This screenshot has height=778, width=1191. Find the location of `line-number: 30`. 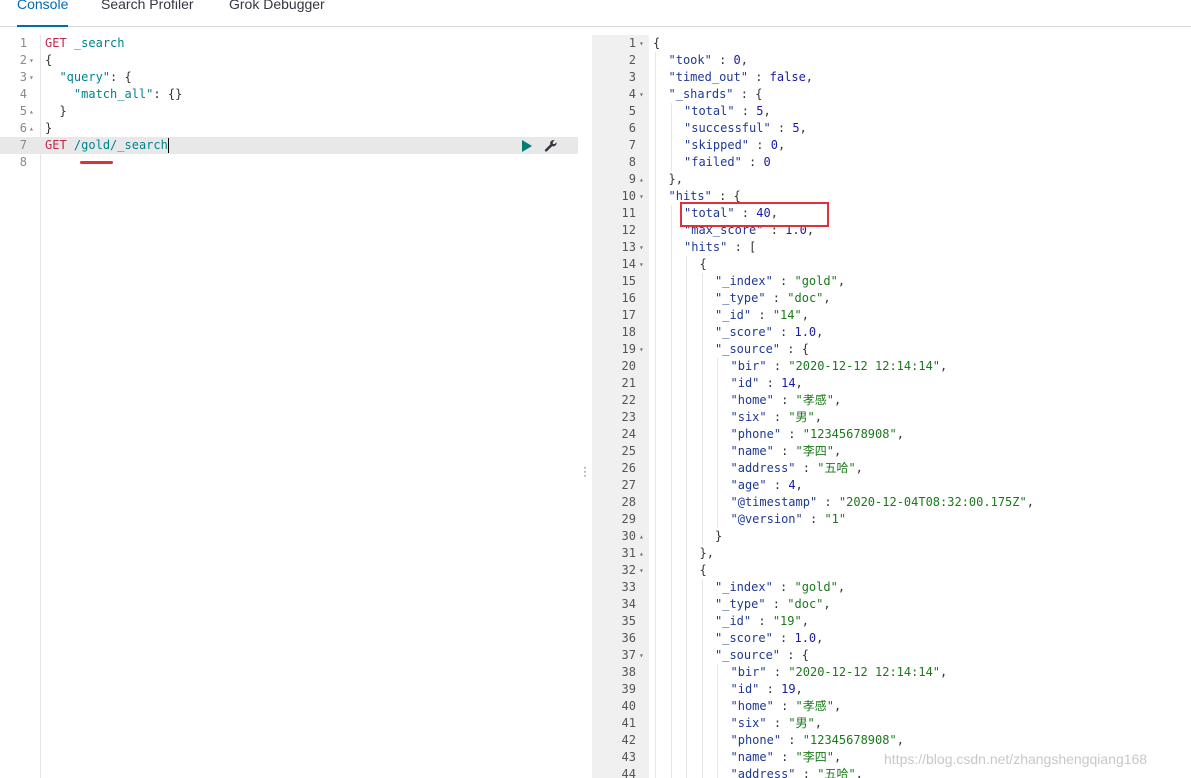

line-number: 30 is located at coordinates (628, 536).